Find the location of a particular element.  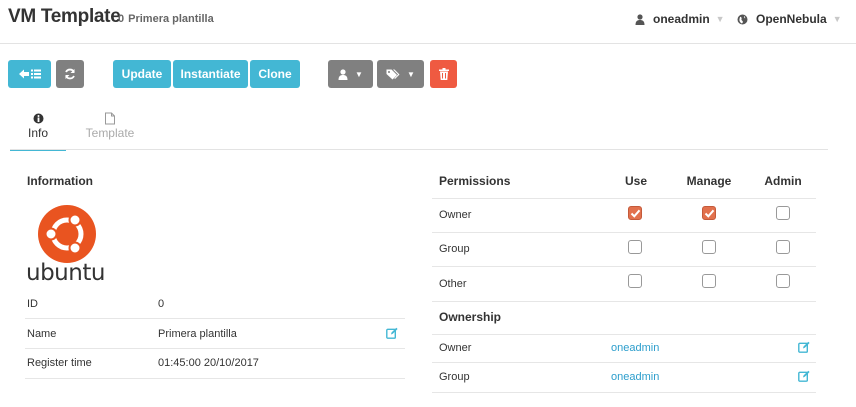

zone-menu: OpenNebula ▼ is located at coordinates (789, 19).